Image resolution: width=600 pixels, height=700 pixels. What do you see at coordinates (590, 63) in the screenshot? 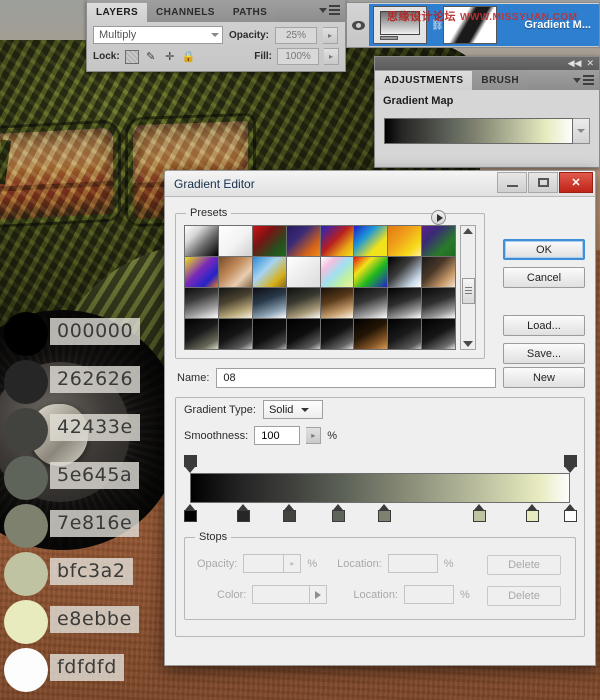
I see `close-icon: ✕` at bounding box center [590, 63].